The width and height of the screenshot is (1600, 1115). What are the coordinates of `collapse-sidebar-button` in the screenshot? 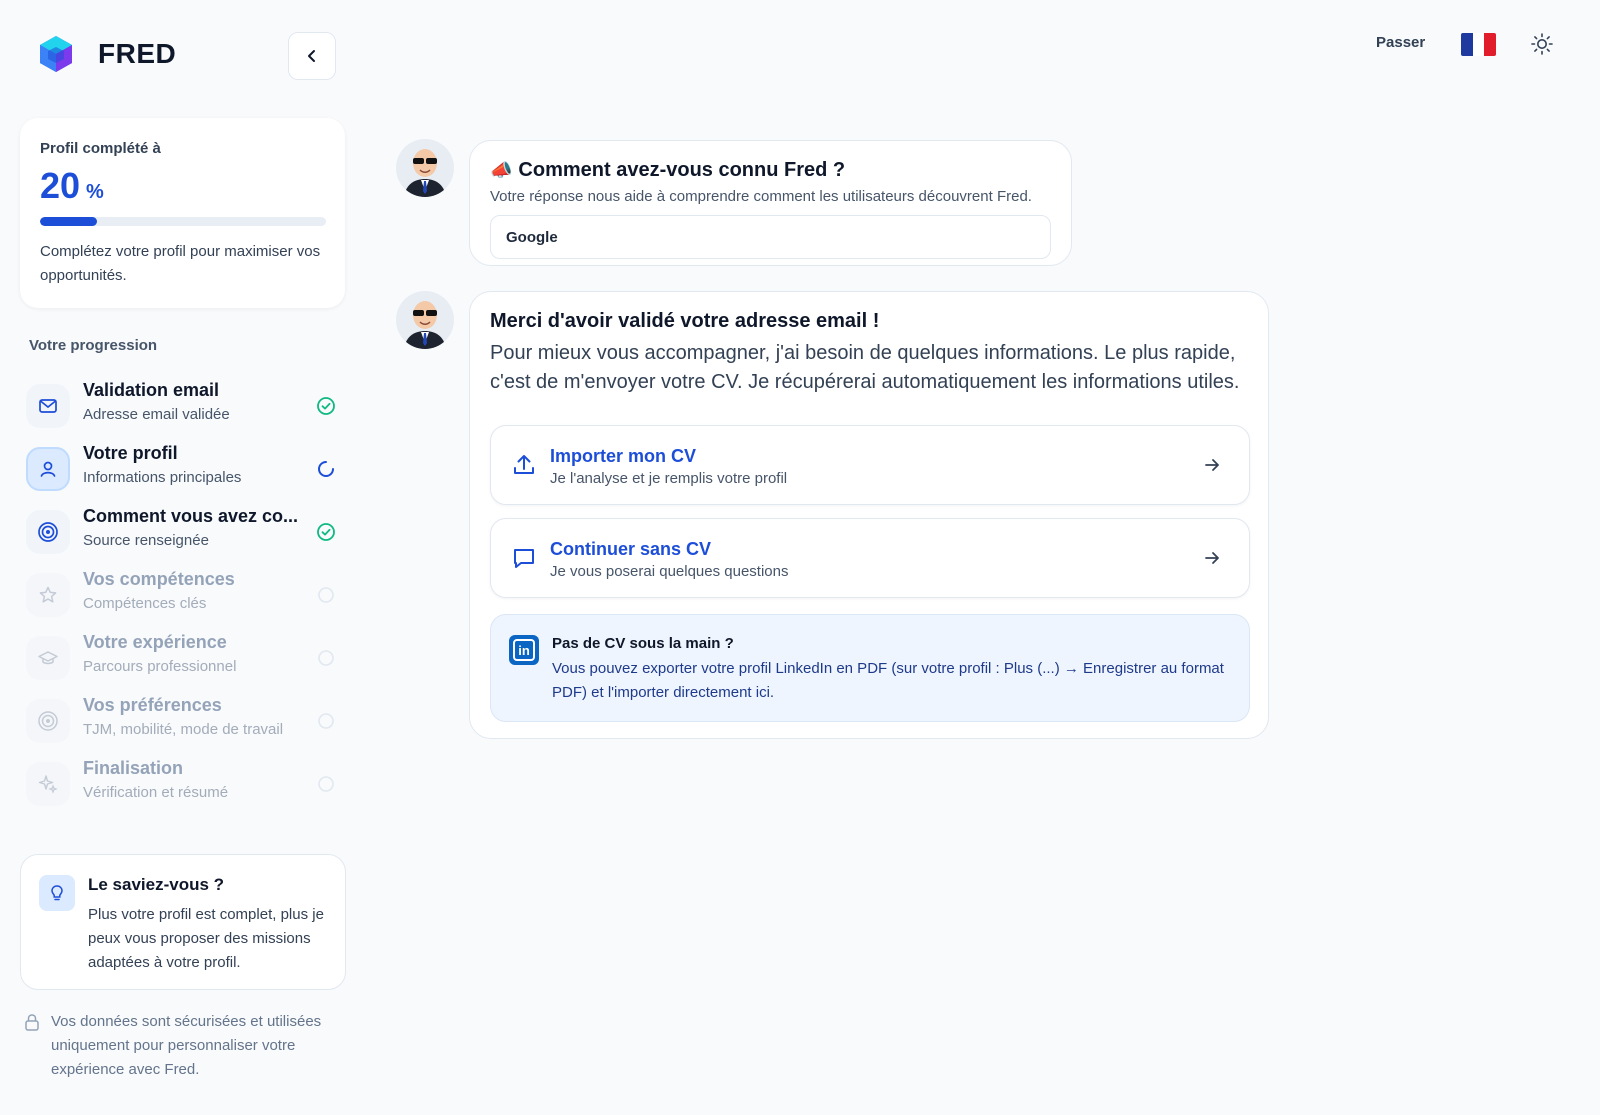 It's located at (312, 56).